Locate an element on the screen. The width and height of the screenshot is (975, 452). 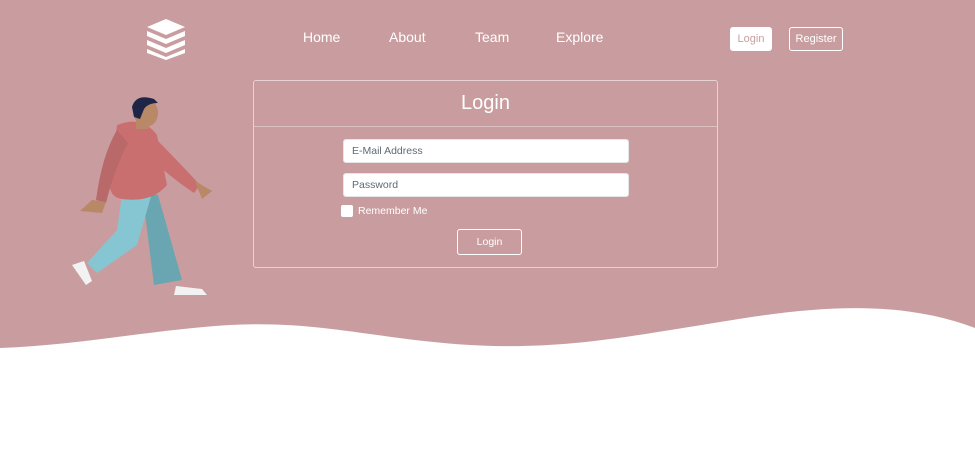
nav-home: Home is located at coordinates (321, 37).